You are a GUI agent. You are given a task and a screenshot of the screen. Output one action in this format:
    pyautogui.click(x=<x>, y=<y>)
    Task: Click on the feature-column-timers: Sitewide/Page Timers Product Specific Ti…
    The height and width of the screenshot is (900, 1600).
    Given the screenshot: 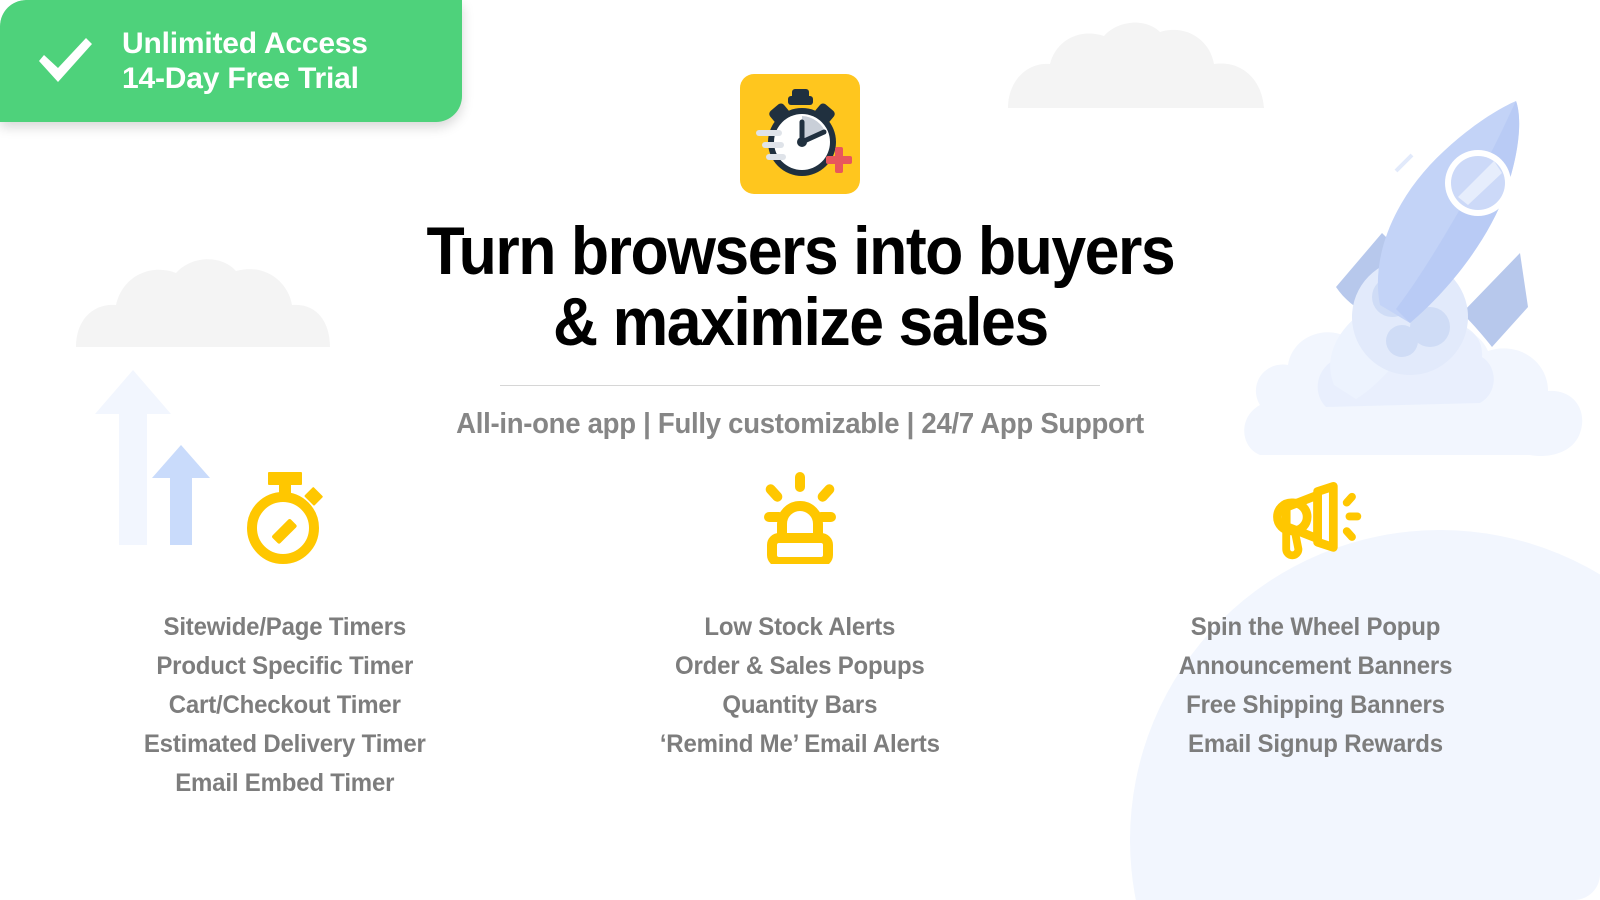 What is the action you would take?
    pyautogui.click(x=285, y=635)
    